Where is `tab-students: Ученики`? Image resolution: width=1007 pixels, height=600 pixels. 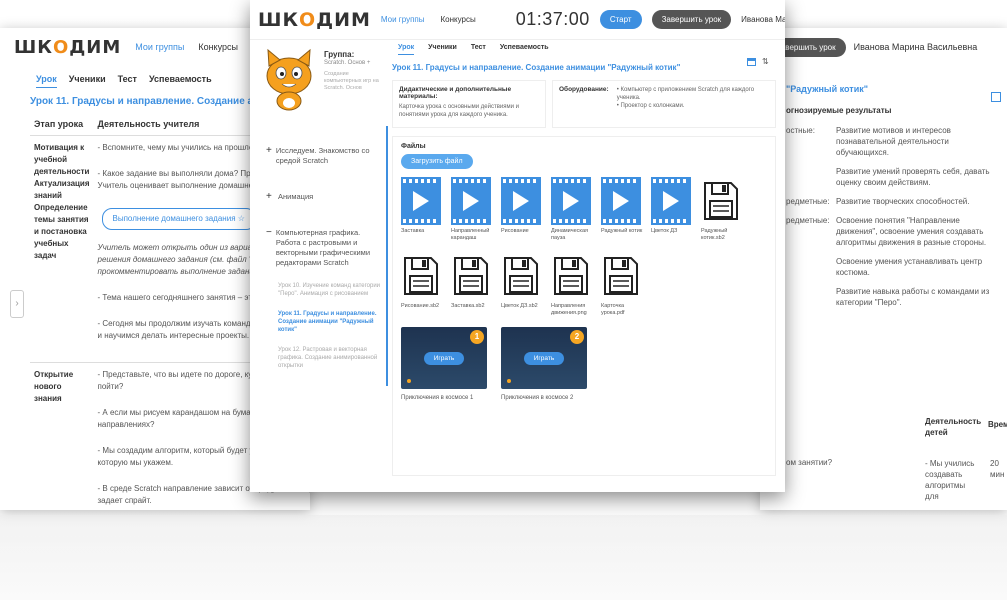
tab-students: Ученики is located at coordinates (442, 49).